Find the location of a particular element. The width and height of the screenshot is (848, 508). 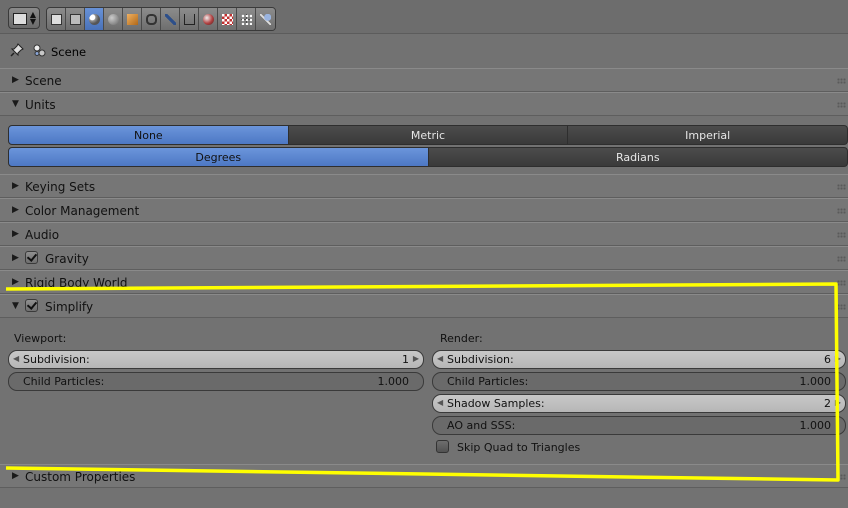

render-shadow-samples-field: ◀ Shadow Samples: 2 ▶ is located at coordinates (639, 403).